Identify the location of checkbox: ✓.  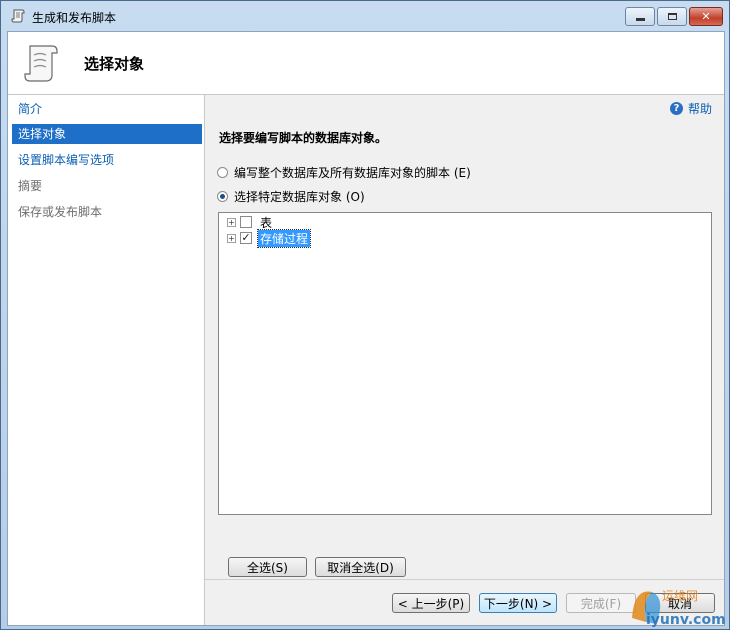
(246, 238).